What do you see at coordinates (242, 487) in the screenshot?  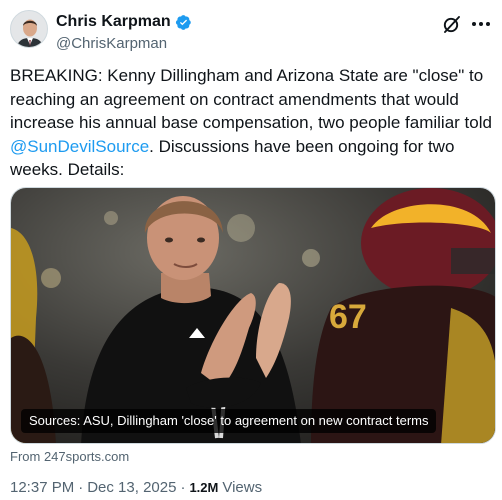 I see `views-label: Views` at bounding box center [242, 487].